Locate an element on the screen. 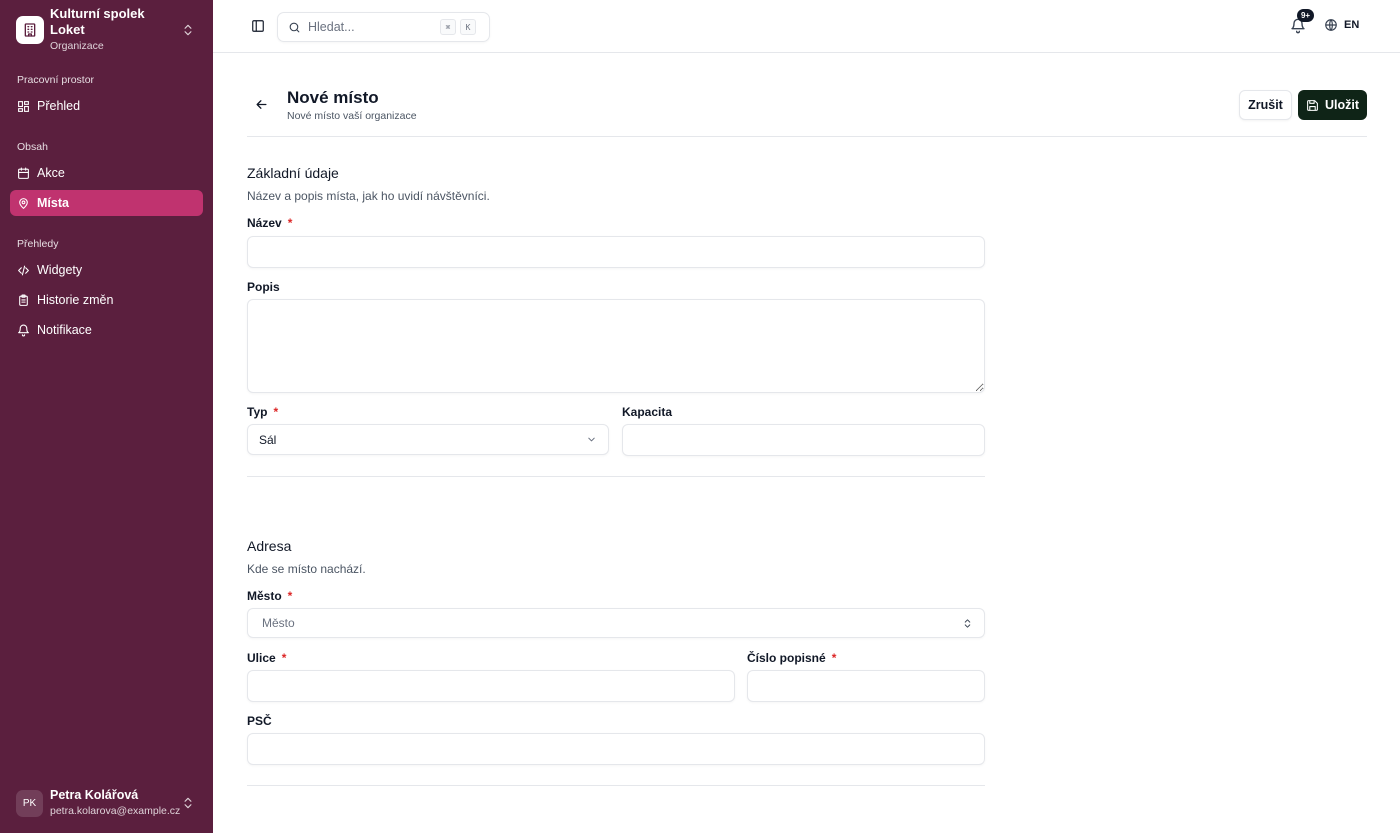 The image size is (1400, 833). language-code: EN is located at coordinates (1352, 25).